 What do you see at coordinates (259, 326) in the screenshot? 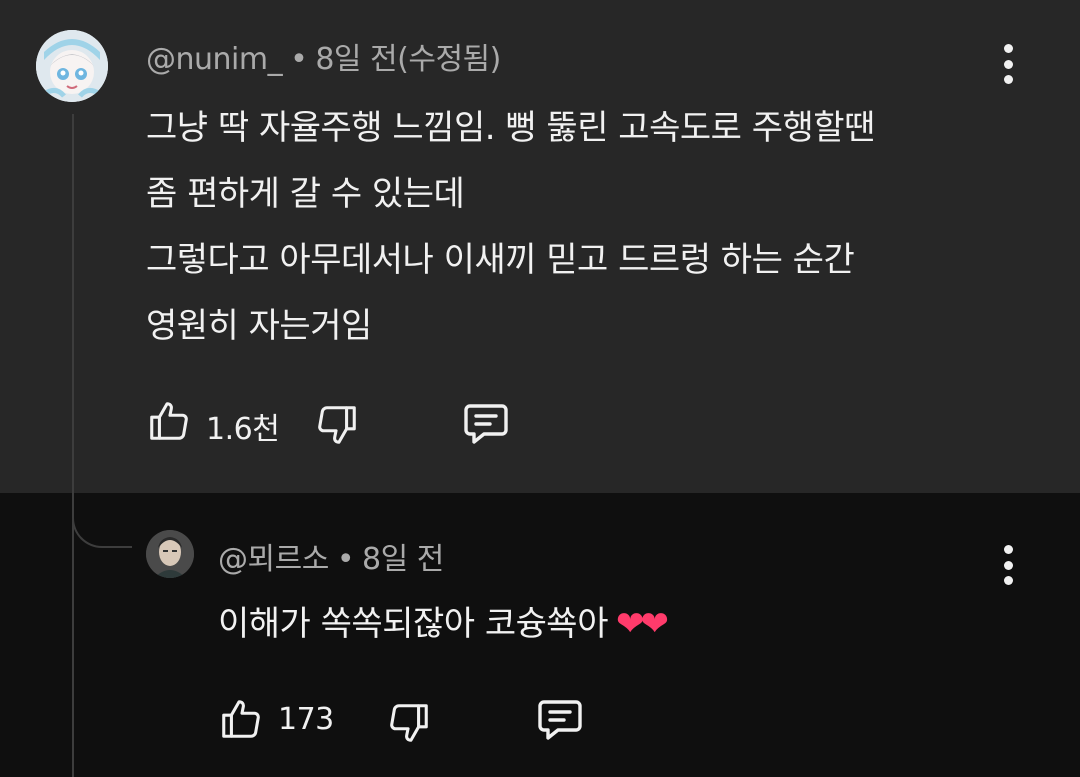
I see `comment-text-line: 영원히 자는거임` at bounding box center [259, 326].